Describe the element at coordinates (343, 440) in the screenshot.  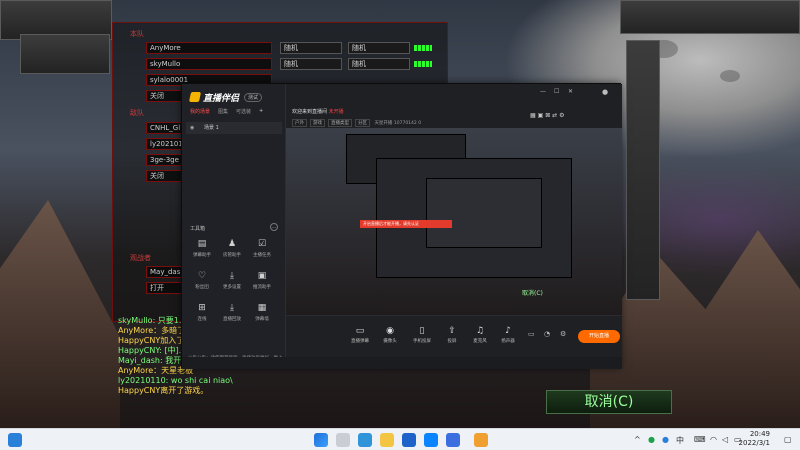
I see `search-icon` at that location.